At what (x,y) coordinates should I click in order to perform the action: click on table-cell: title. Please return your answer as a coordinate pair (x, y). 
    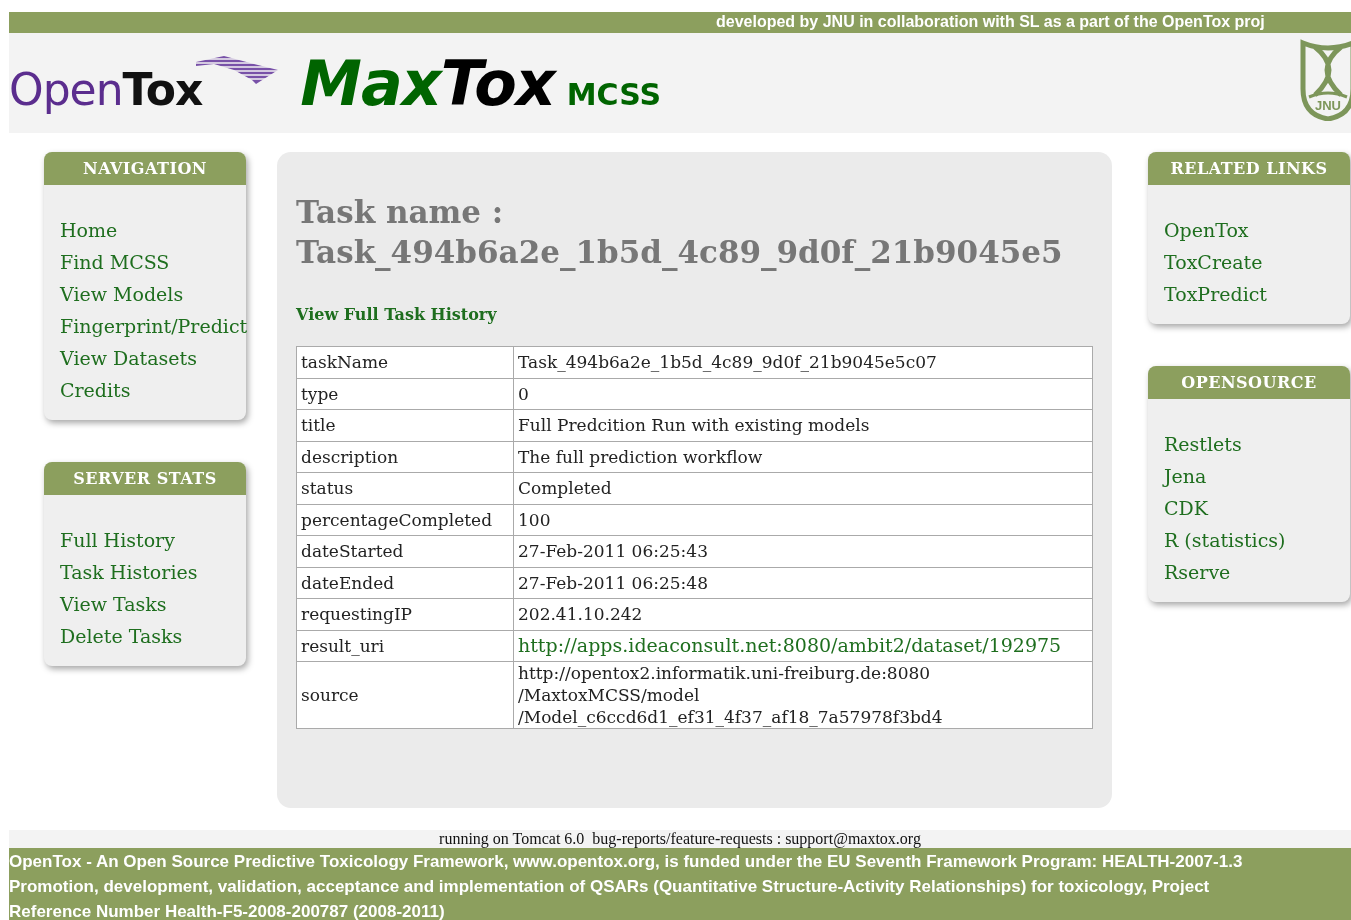
    Looking at the image, I should click on (405, 425).